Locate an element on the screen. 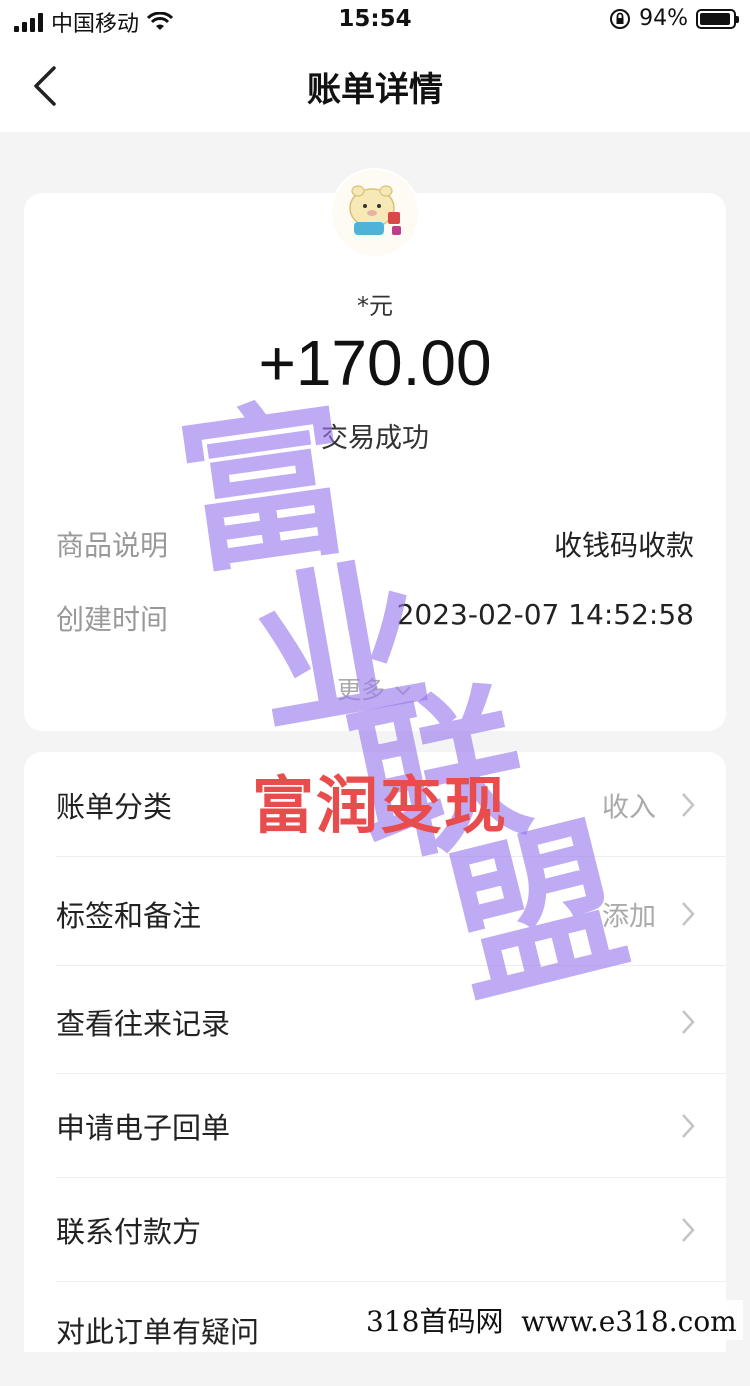  amount-unit: *元 is located at coordinates (375, 306).